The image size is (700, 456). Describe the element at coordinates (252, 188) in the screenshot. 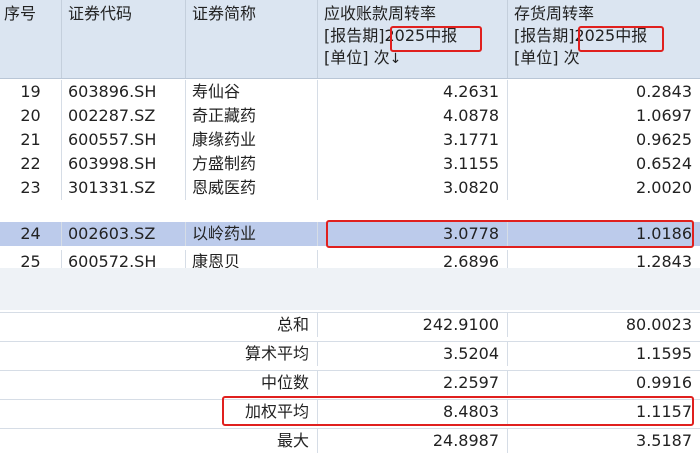

I see `name-cell: 恩威医药` at that location.